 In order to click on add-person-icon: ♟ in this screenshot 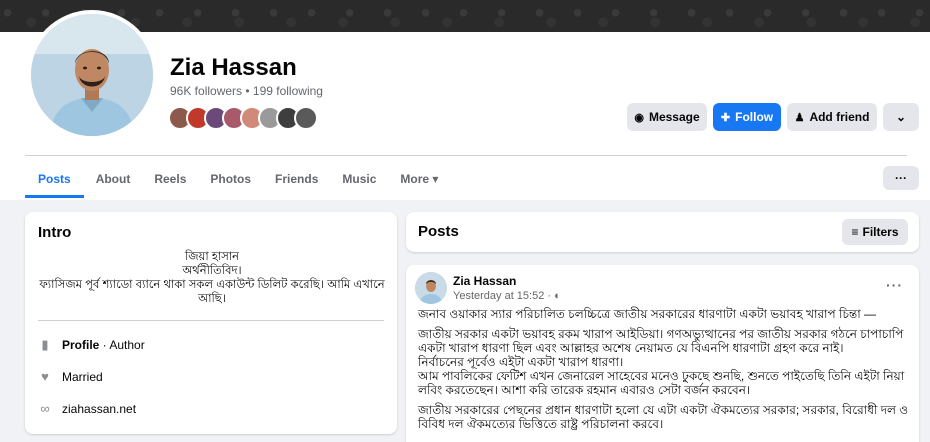, I will do `click(799, 117)`.